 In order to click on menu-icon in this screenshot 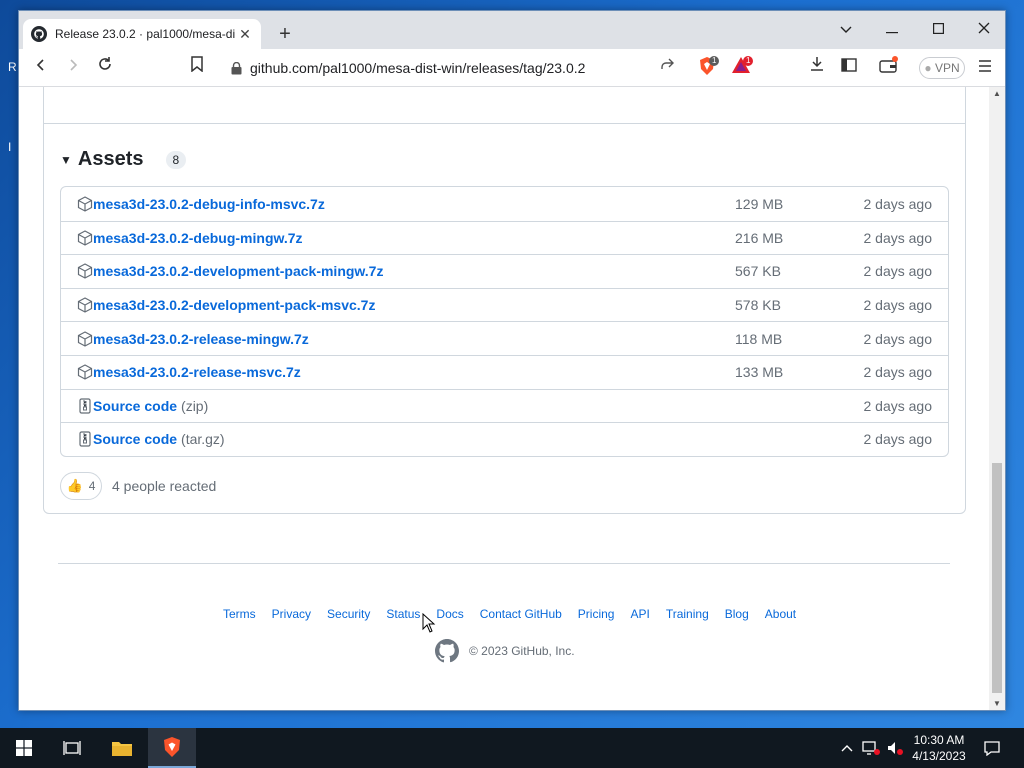, I will do `click(985, 68)`.